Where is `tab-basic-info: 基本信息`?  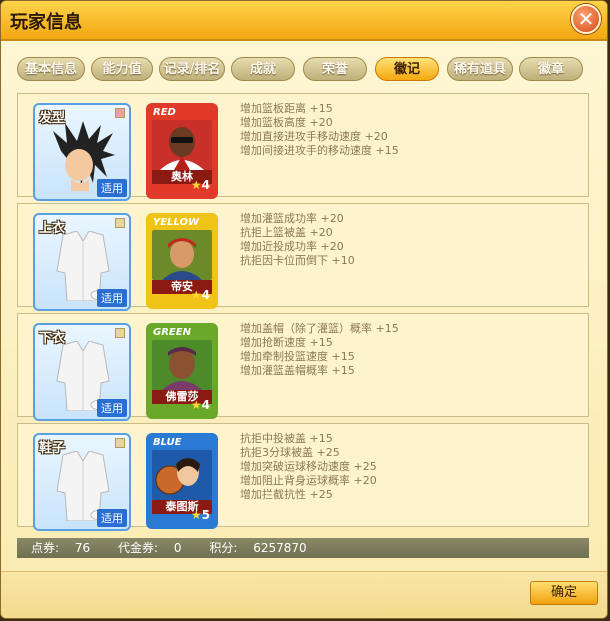 tab-basic-info: 基本信息 is located at coordinates (51, 69).